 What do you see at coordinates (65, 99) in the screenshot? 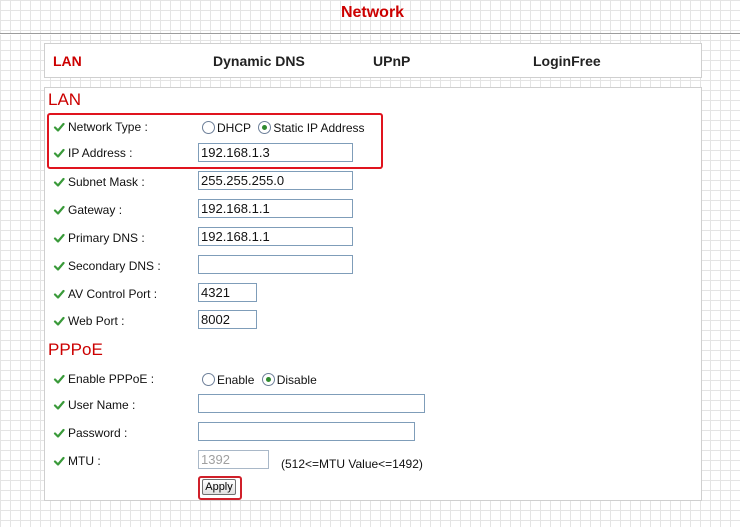
I see `lan-section-title: LAN` at bounding box center [65, 99].